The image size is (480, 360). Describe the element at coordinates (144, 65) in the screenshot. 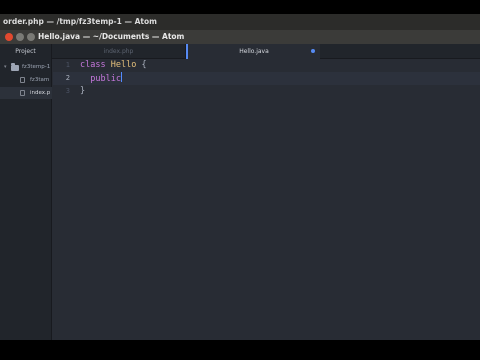

I see `brace-token: {` at that location.